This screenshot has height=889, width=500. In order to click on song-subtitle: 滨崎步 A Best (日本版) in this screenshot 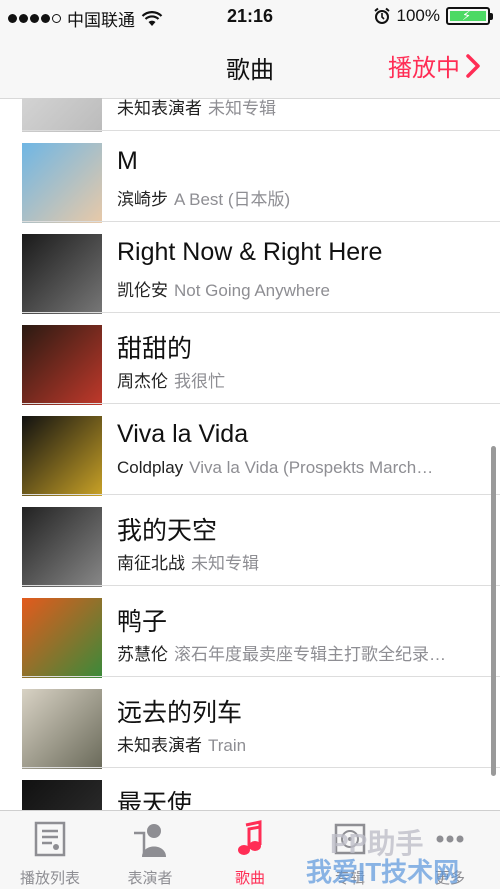, I will do `click(302, 197)`.